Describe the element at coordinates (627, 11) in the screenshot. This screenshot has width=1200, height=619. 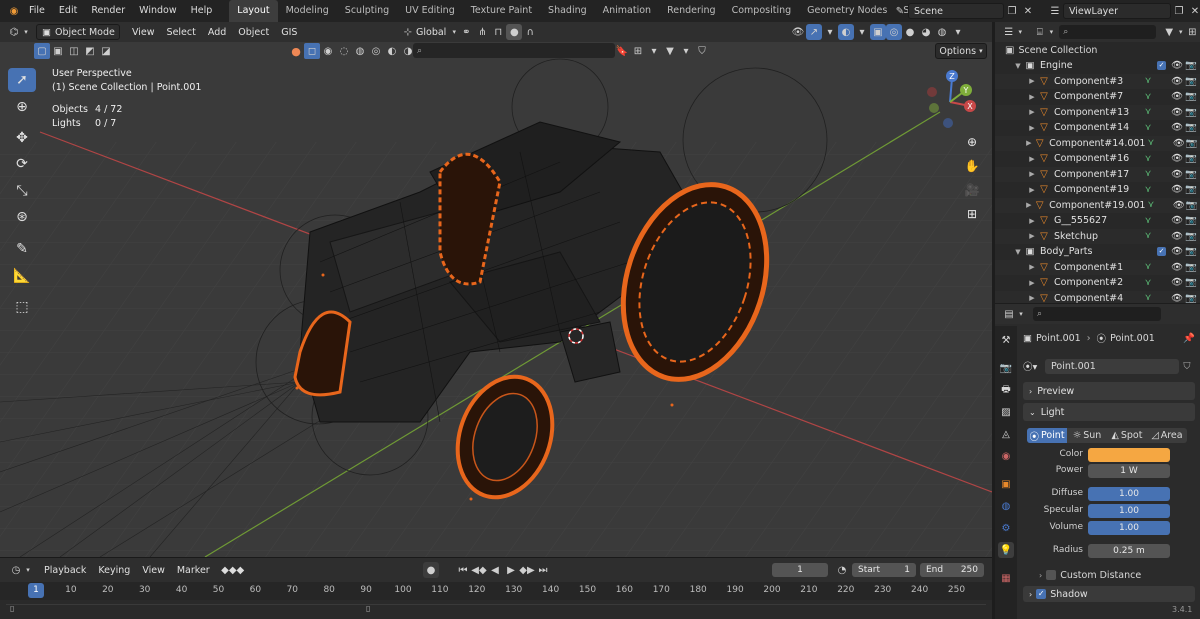
I see `tab-animation: Animation` at that location.